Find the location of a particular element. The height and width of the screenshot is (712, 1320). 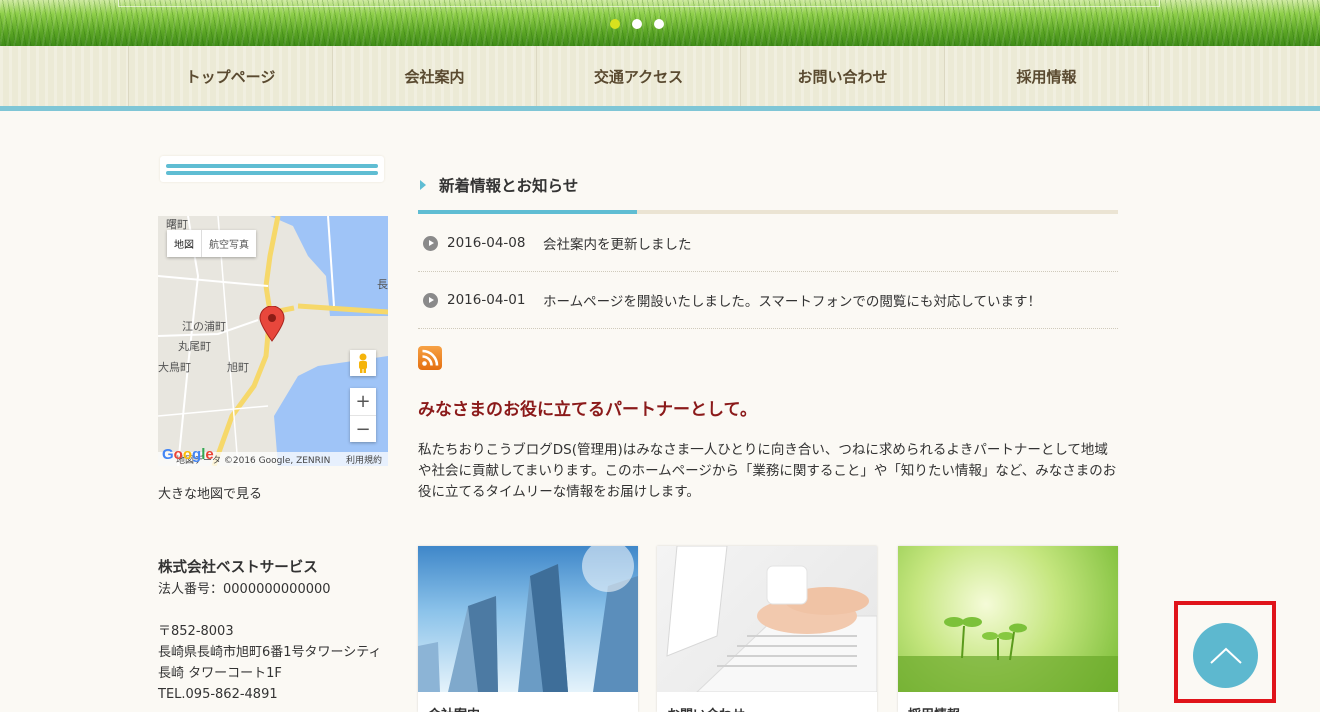

card-company: 会社案内 is located at coordinates (528, 629).